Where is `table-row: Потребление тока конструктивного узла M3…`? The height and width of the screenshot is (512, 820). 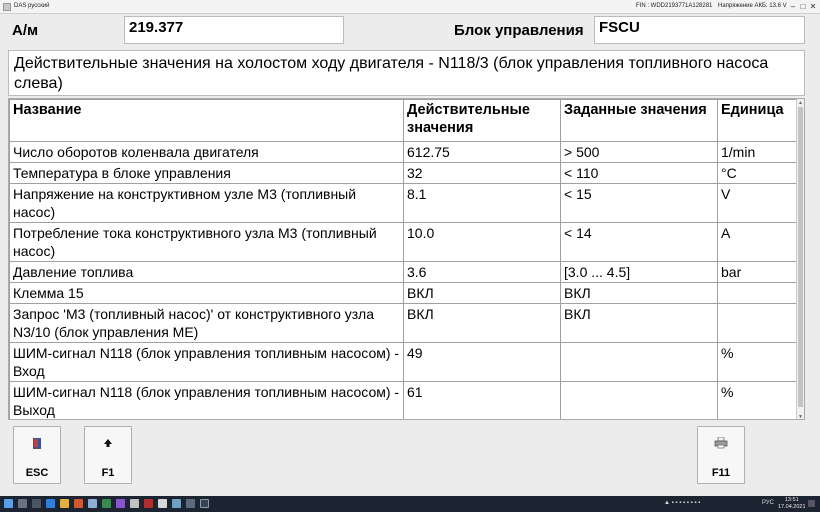 table-row: Потребление тока конструктивного узла M3… is located at coordinates (404, 242).